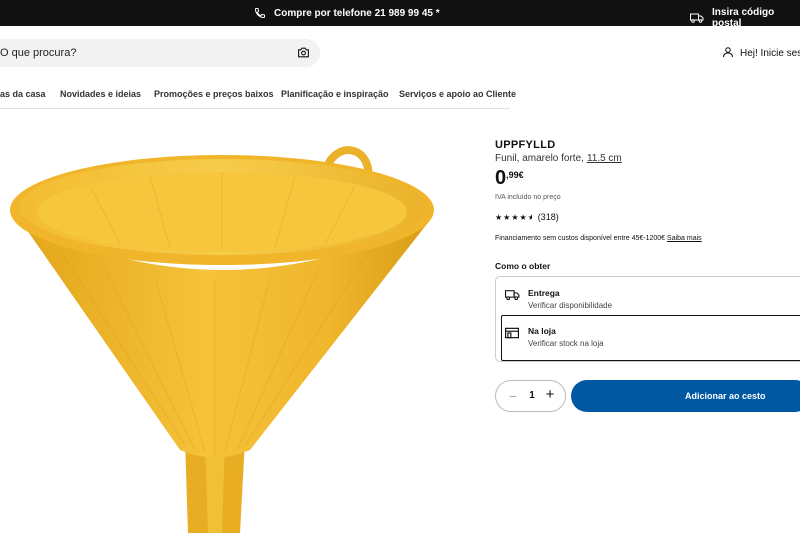 This screenshot has width=800, height=538. What do you see at coordinates (770, 53) in the screenshot?
I see `login-text: Hej! Inicie sessão` at bounding box center [770, 53].